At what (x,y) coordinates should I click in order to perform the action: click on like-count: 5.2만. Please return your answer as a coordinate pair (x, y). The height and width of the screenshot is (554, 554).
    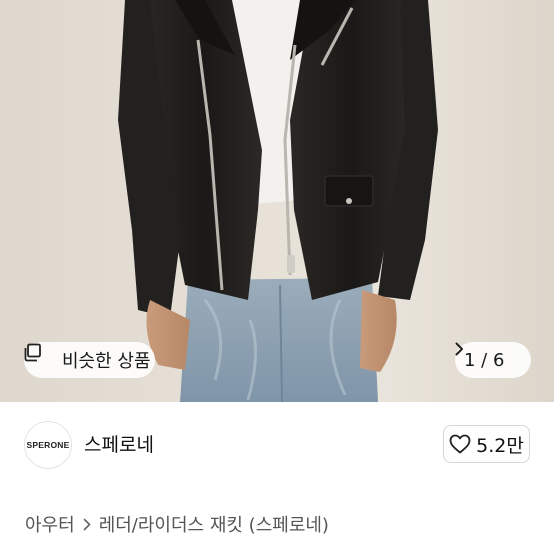
    Looking at the image, I should click on (500, 445).